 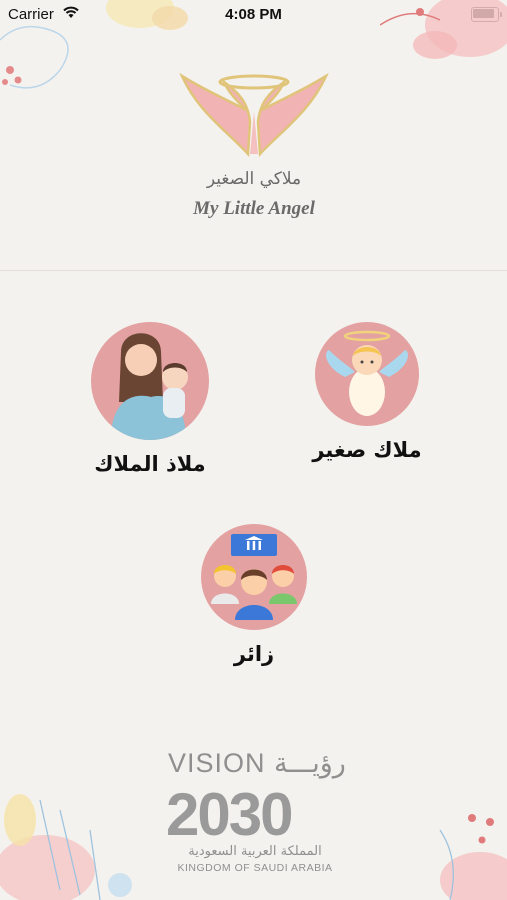 I want to click on logo-arabic-text: ملاكي الصغير, so click(x=254, y=179).